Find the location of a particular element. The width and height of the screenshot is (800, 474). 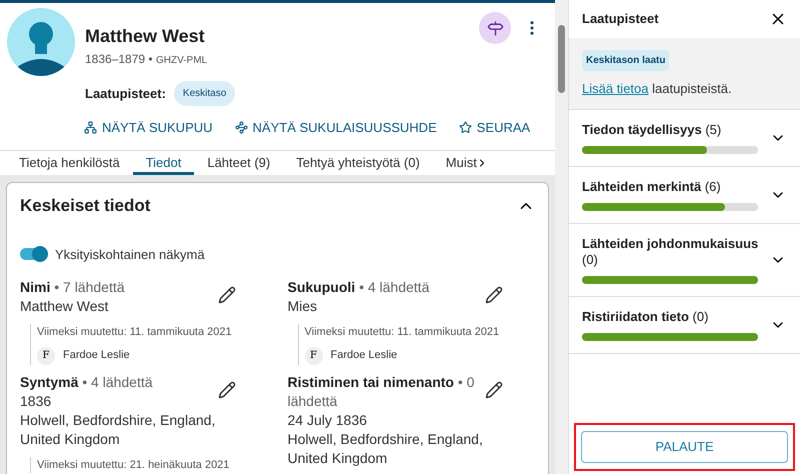

fact-value: 1836 is located at coordinates (36, 401).